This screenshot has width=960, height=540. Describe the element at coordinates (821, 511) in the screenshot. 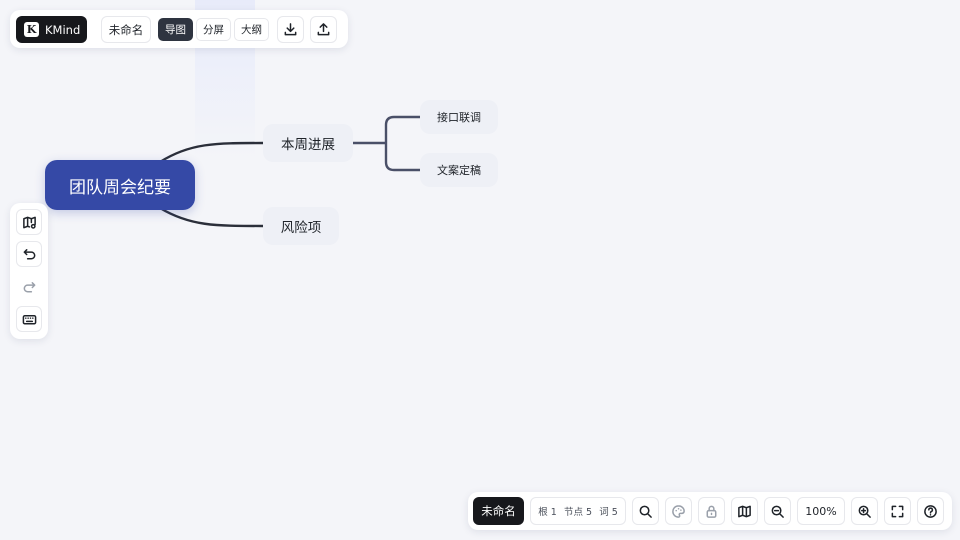

I see `zoom-level: 100%` at that location.